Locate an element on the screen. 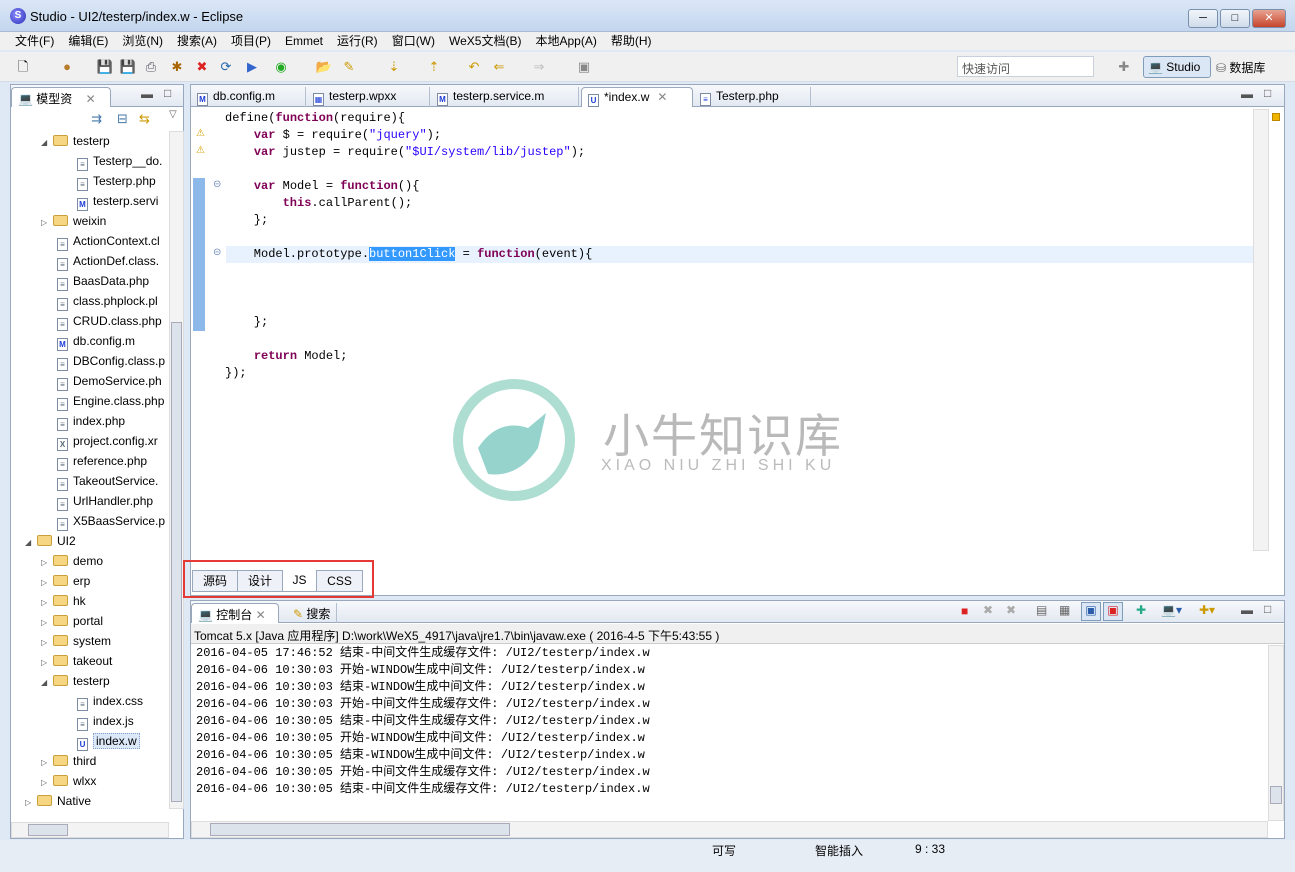  tree-item: ≡ Engine.class.php is located at coordinates (102, 401).